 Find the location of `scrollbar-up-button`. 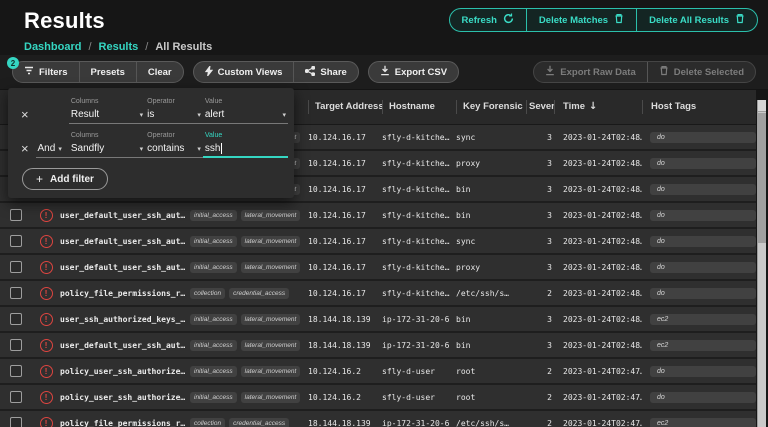

scrollbar-up-button is located at coordinates (762, 106).